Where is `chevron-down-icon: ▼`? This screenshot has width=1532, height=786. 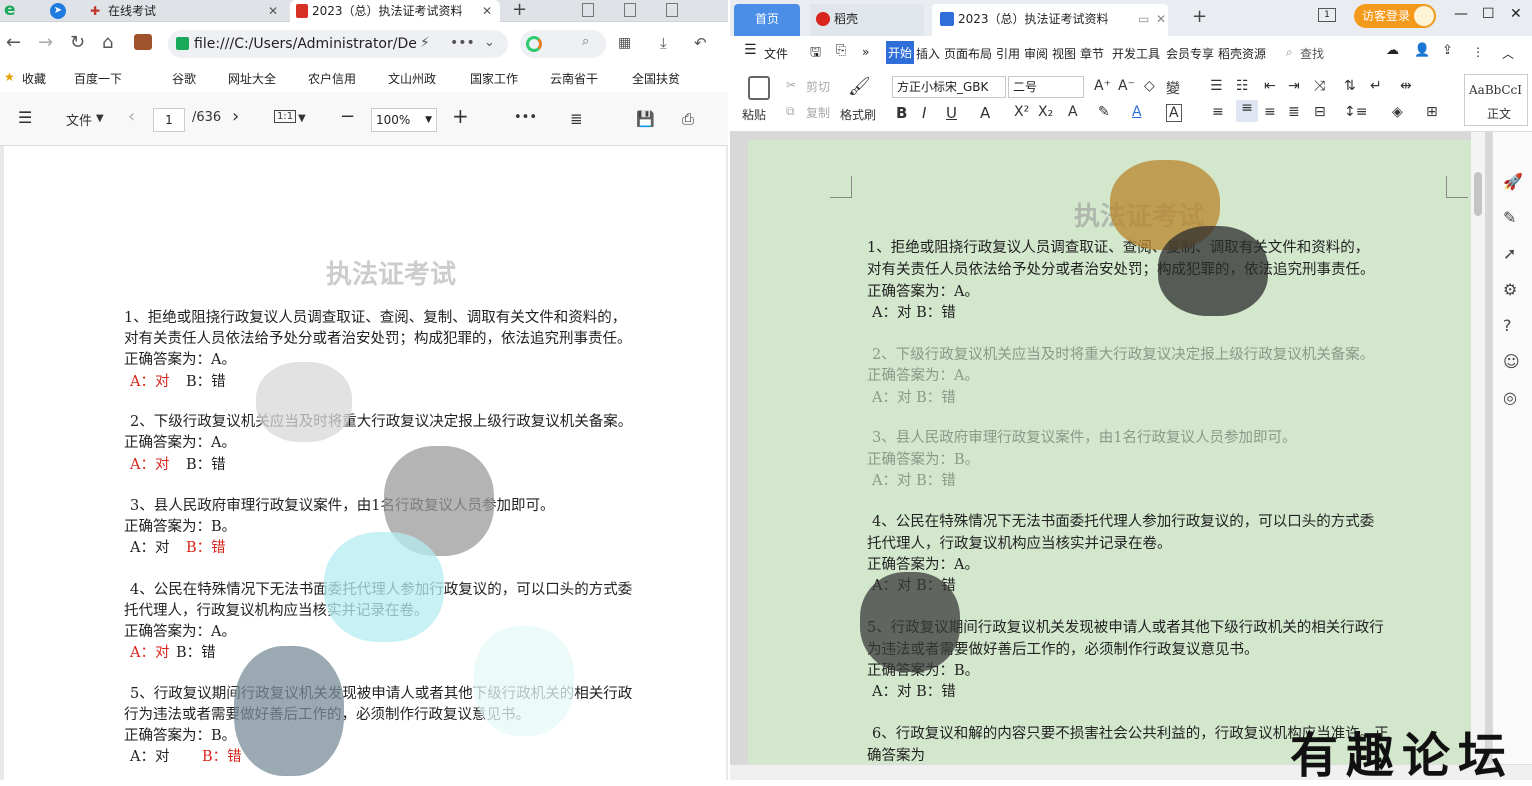
chevron-down-icon: ▼ is located at coordinates (302, 118).